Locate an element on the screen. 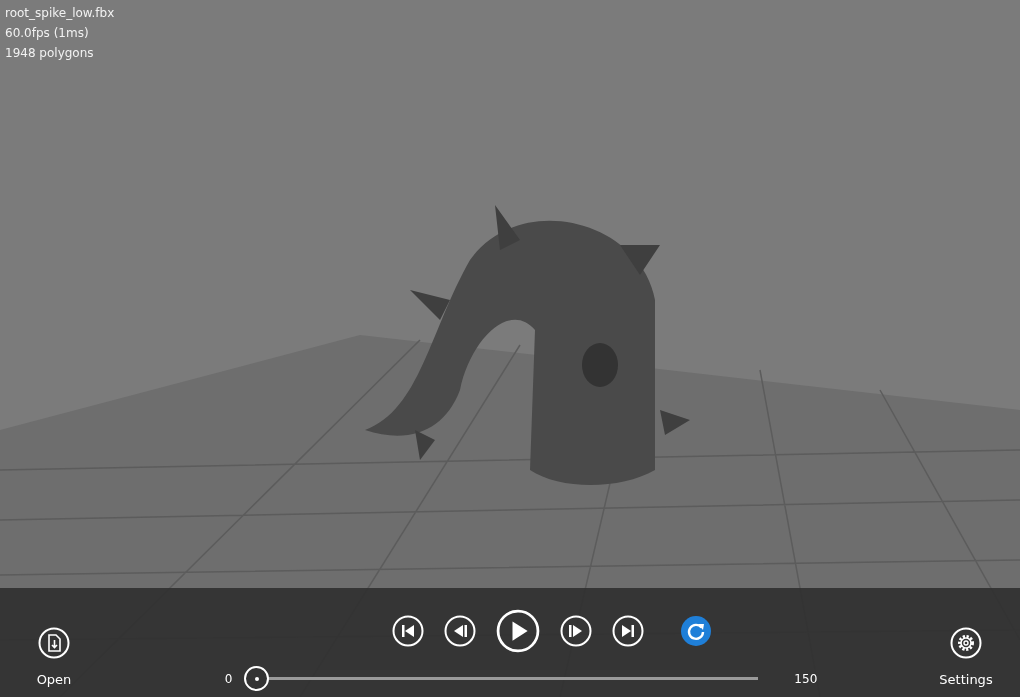  skip-to-start-button is located at coordinates (408, 631).